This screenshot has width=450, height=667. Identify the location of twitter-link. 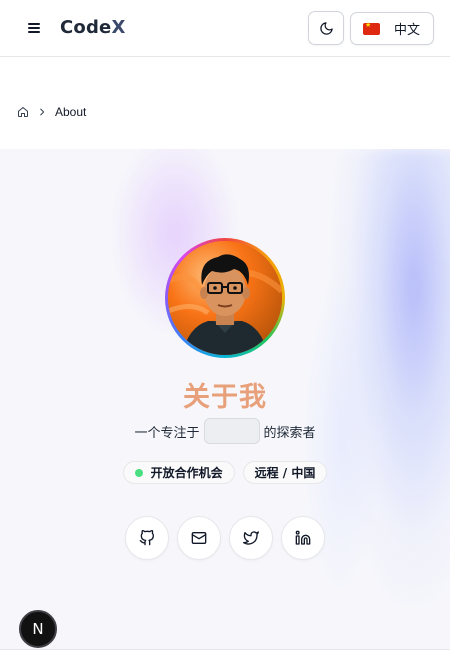
(251, 538).